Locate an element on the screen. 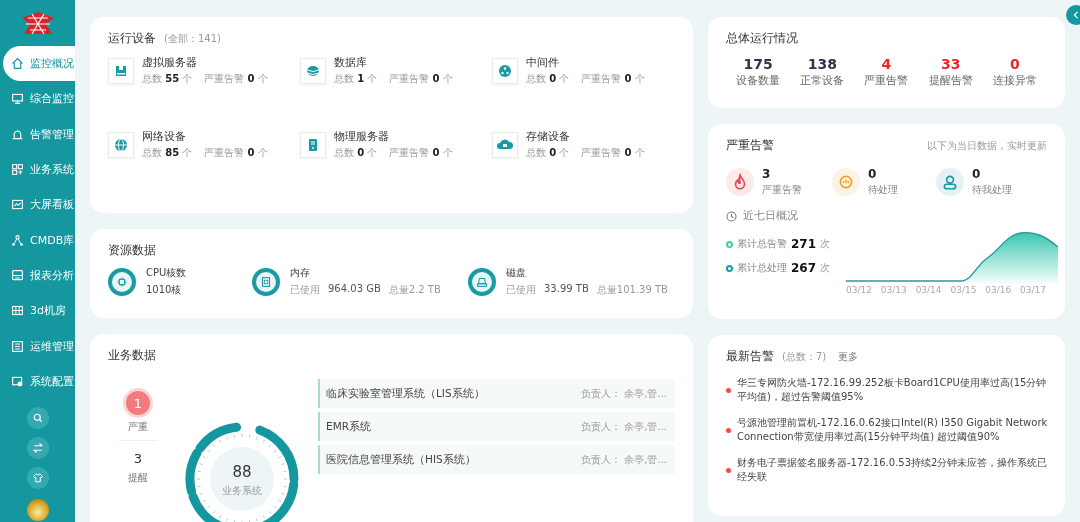 The image size is (1080, 522). stat-value: 175 is located at coordinates (758, 64).